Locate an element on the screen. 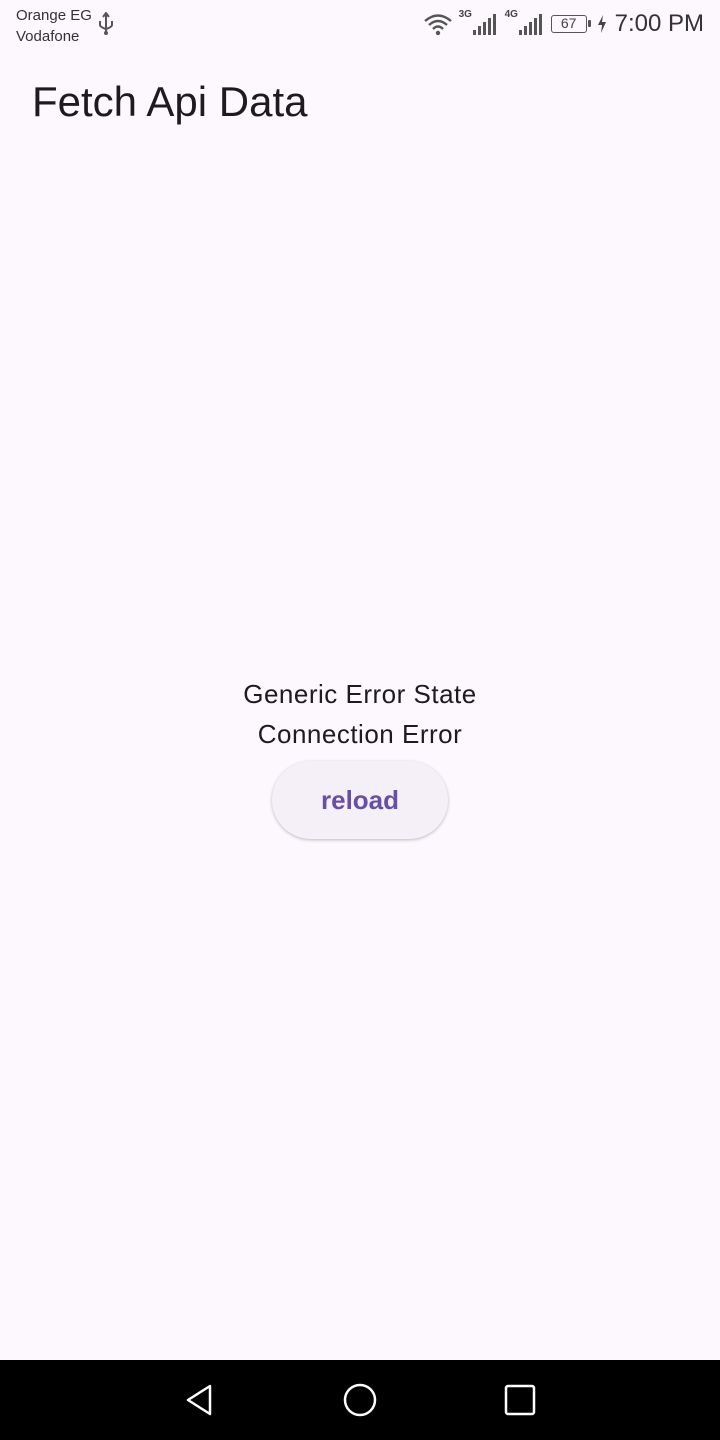 The image size is (720, 1440). battery-level: 67 is located at coordinates (568, 23).